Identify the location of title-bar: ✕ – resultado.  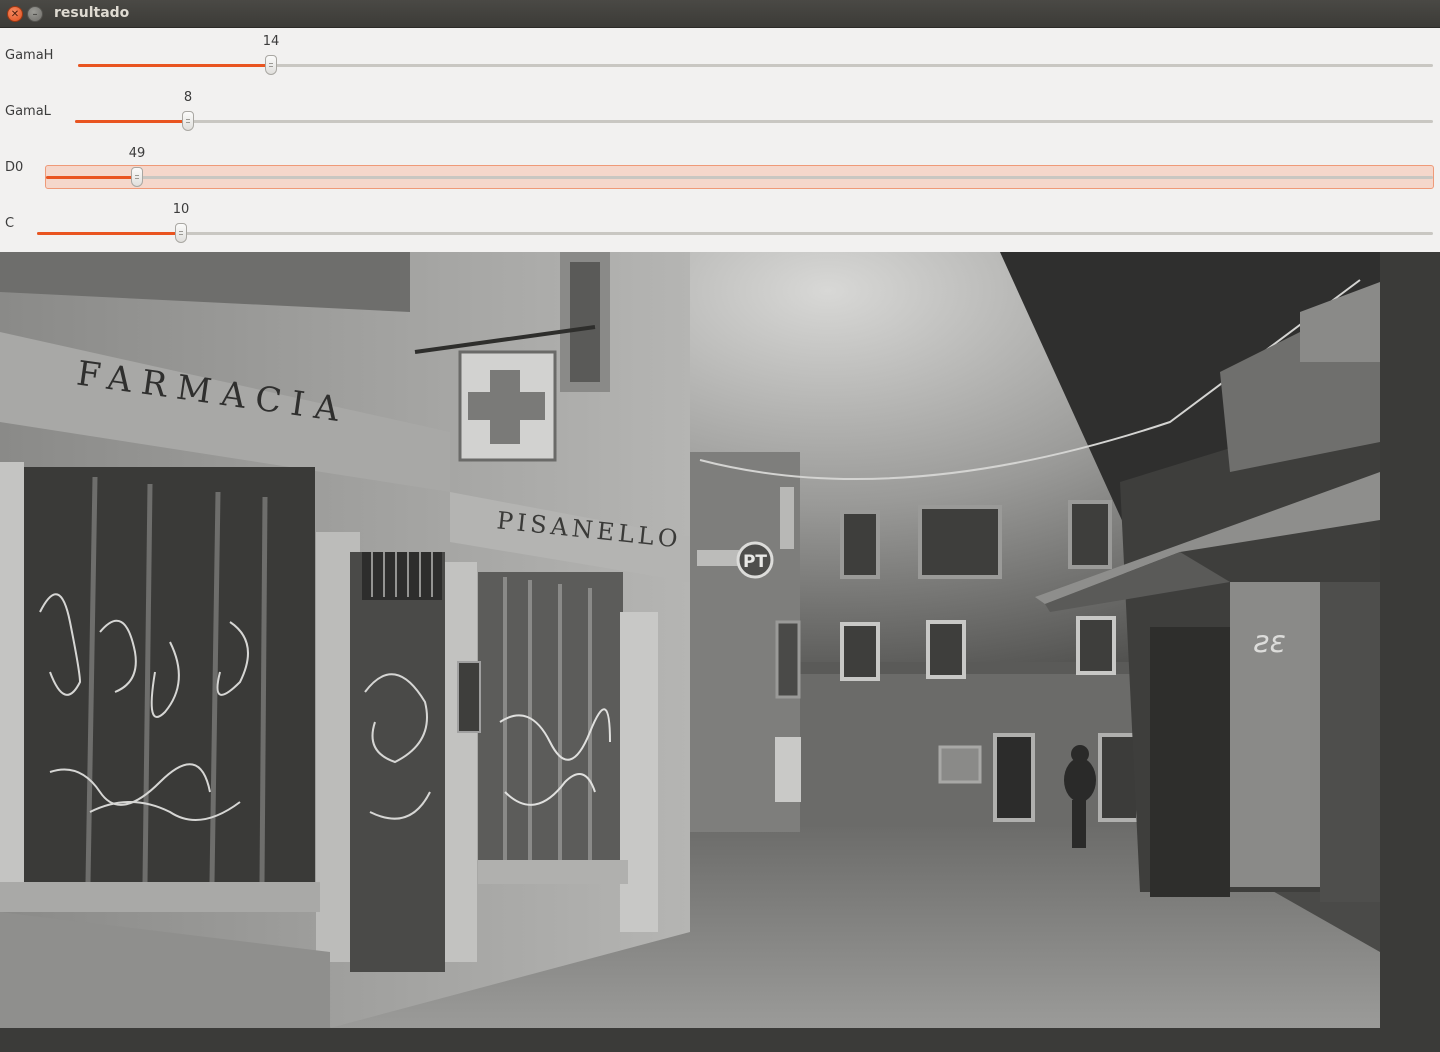
(720, 14).